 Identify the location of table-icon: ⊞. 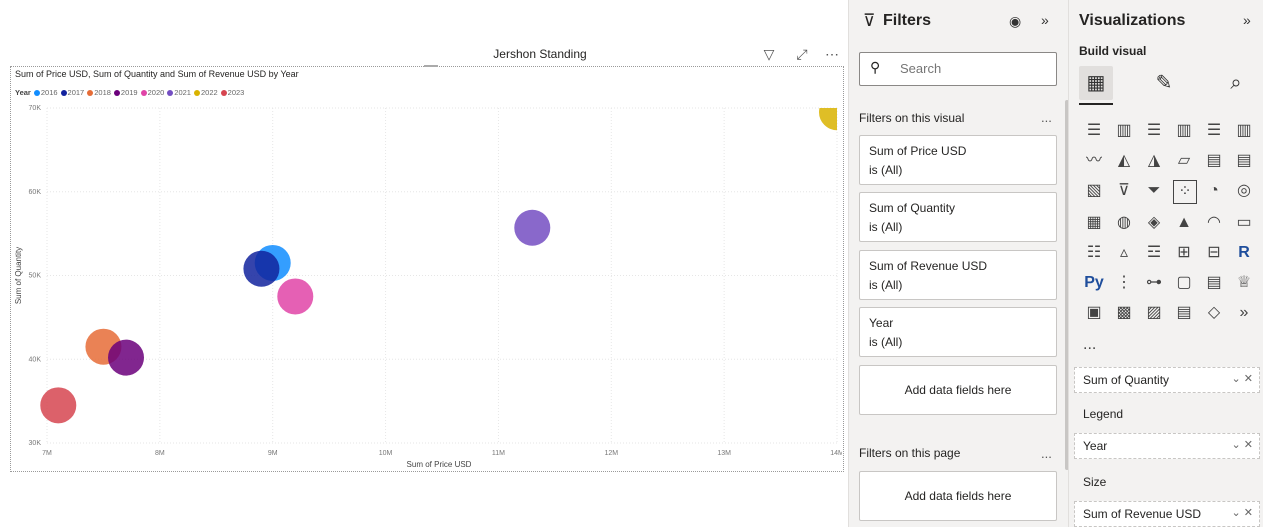
(1184, 253).